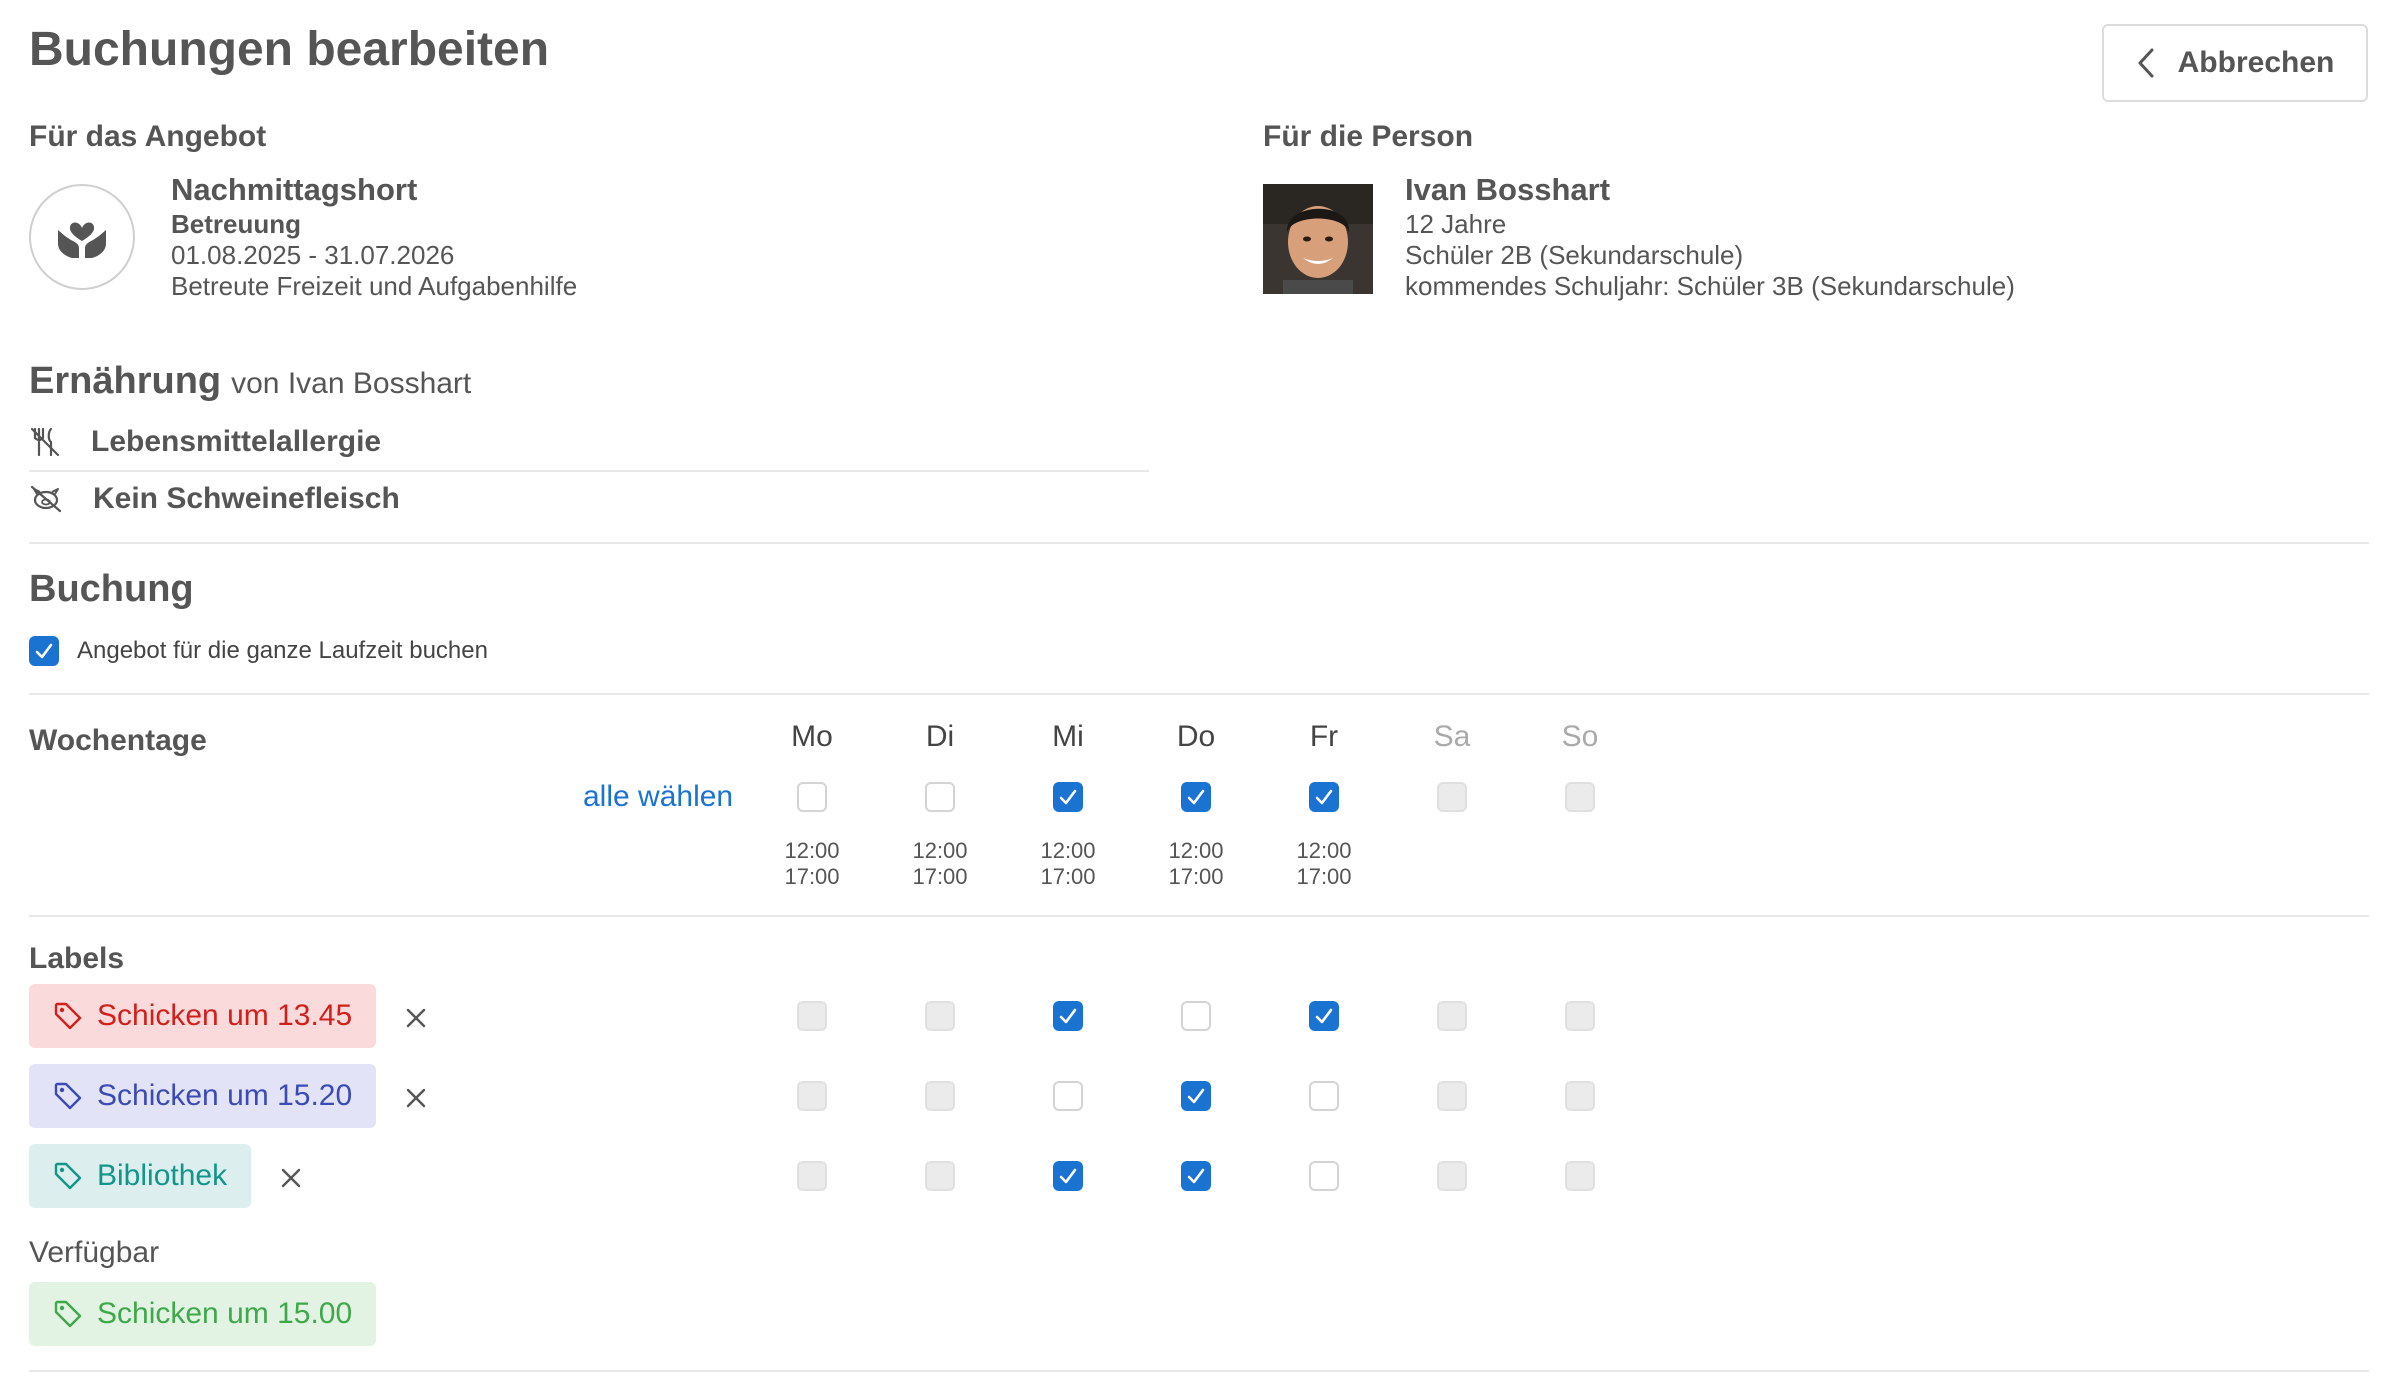 The height and width of the screenshot is (1400, 2390). I want to click on chevron-left-icon, so click(2146, 63).